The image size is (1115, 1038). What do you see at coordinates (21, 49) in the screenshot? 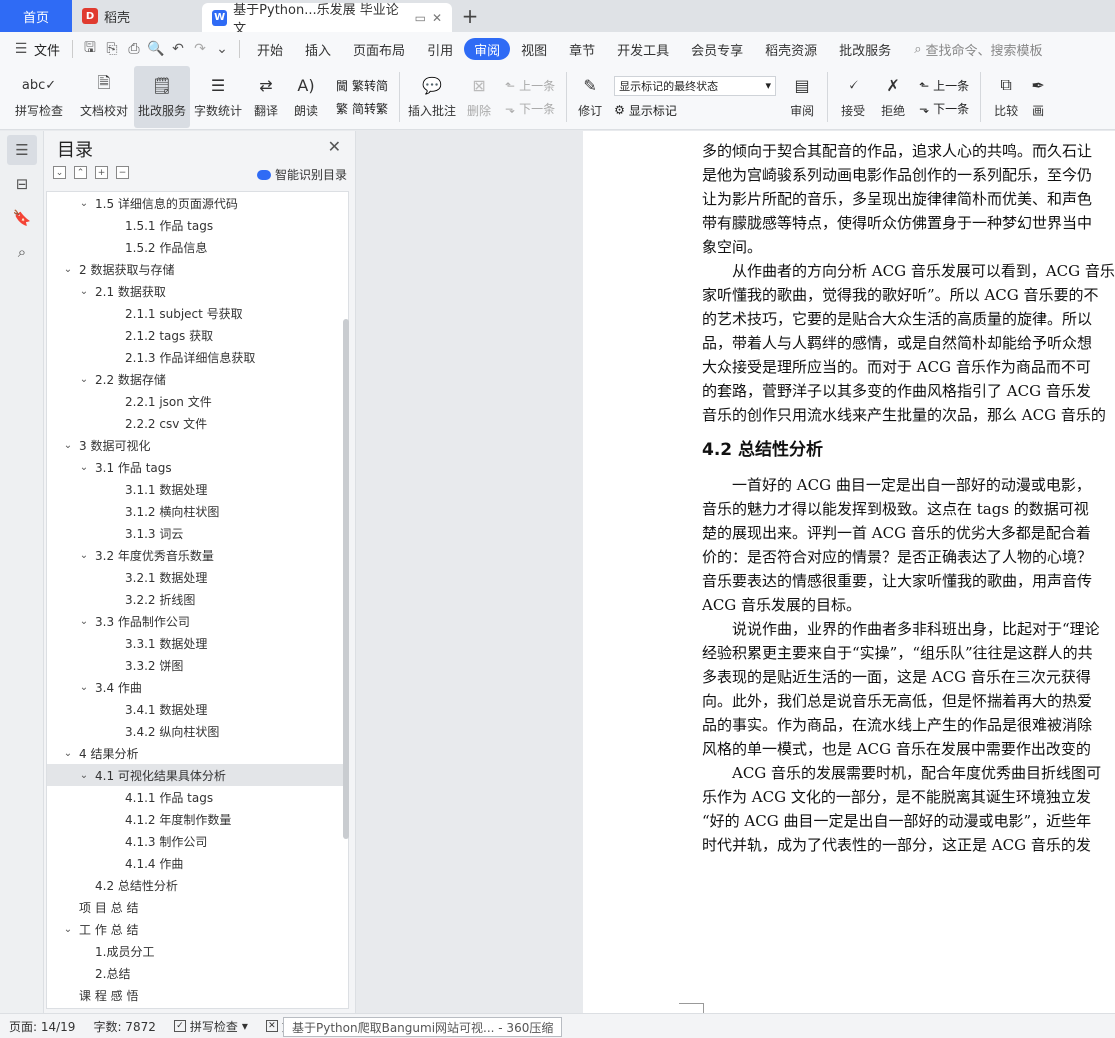
I see `hamburger-icon: ☰` at bounding box center [21, 49].